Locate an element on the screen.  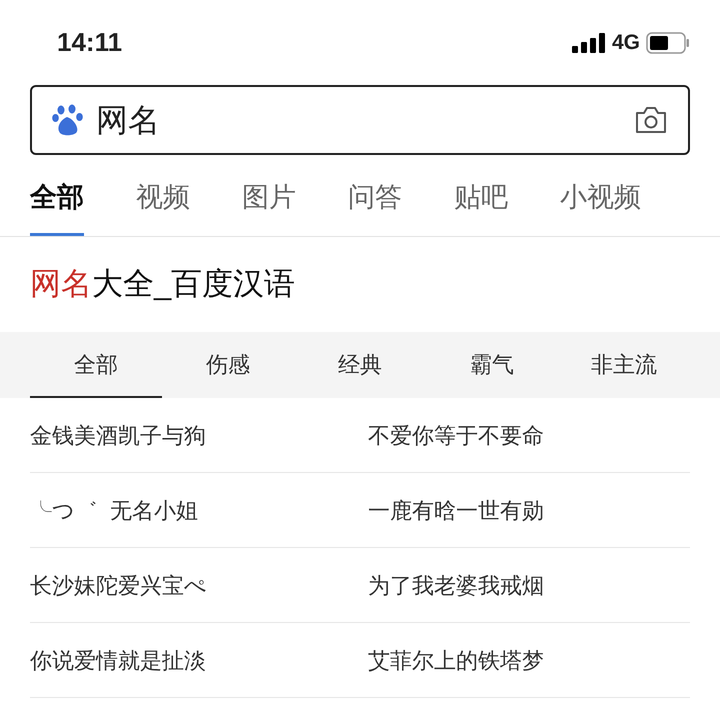
name-link: 不爱你等于不要命 is located at coordinates (456, 435).